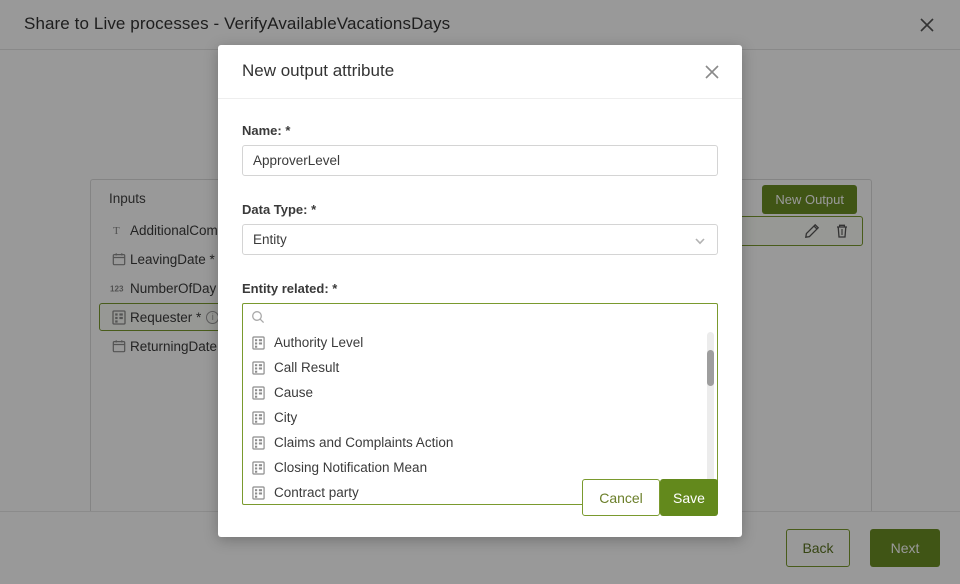  What do you see at coordinates (258, 317) in the screenshot?
I see `search-icon` at bounding box center [258, 317].